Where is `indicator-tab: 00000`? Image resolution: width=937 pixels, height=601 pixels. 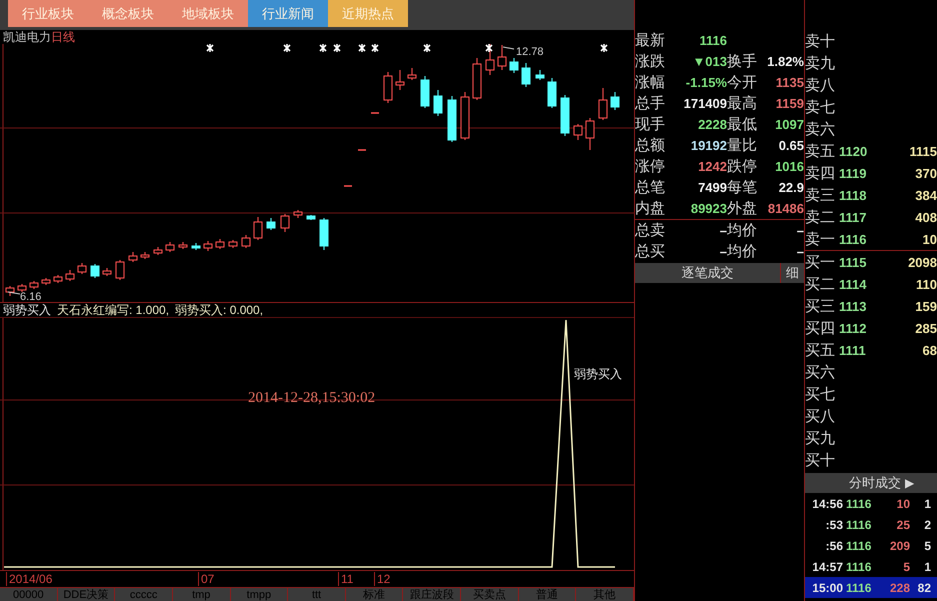
indicator-tab: 00000 is located at coordinates (29, 594).